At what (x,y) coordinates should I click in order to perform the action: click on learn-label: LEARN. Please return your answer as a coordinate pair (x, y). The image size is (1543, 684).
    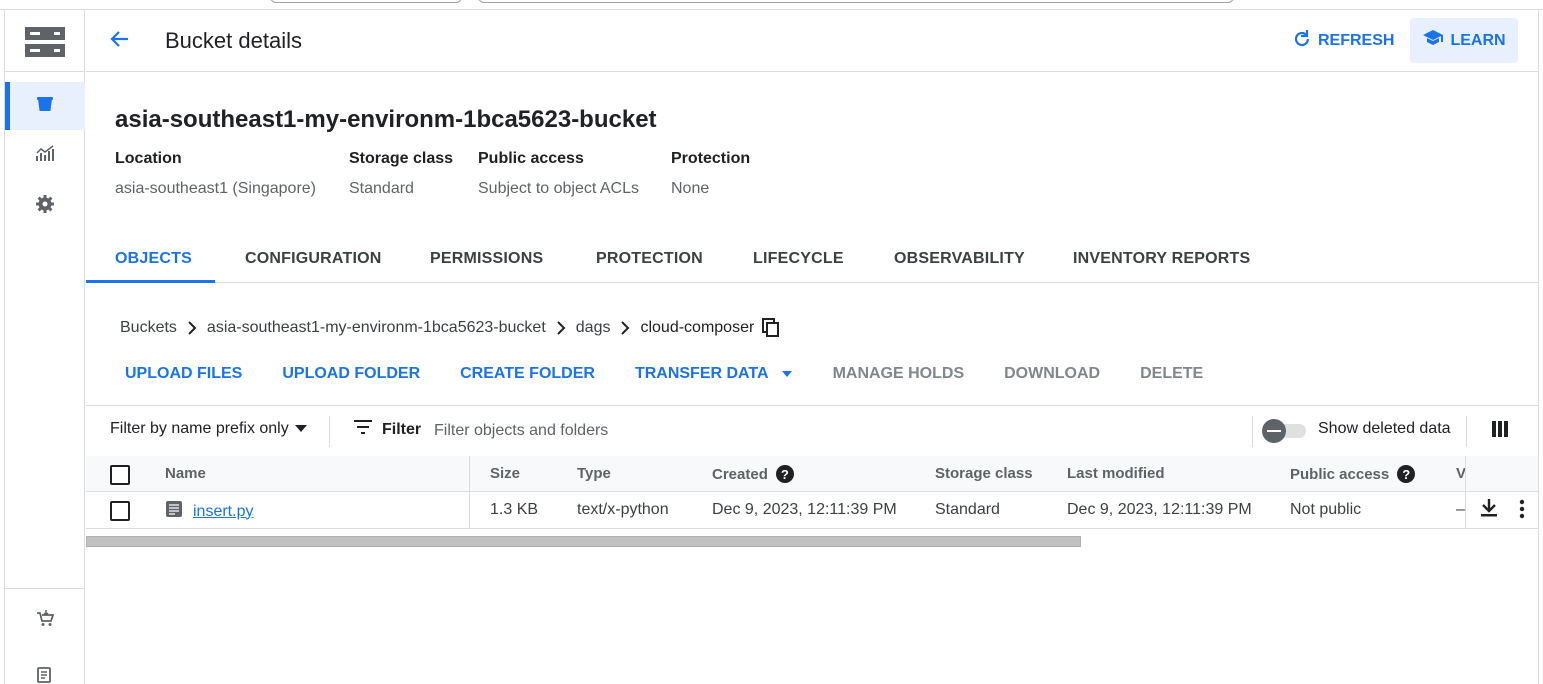
    Looking at the image, I should click on (1478, 40).